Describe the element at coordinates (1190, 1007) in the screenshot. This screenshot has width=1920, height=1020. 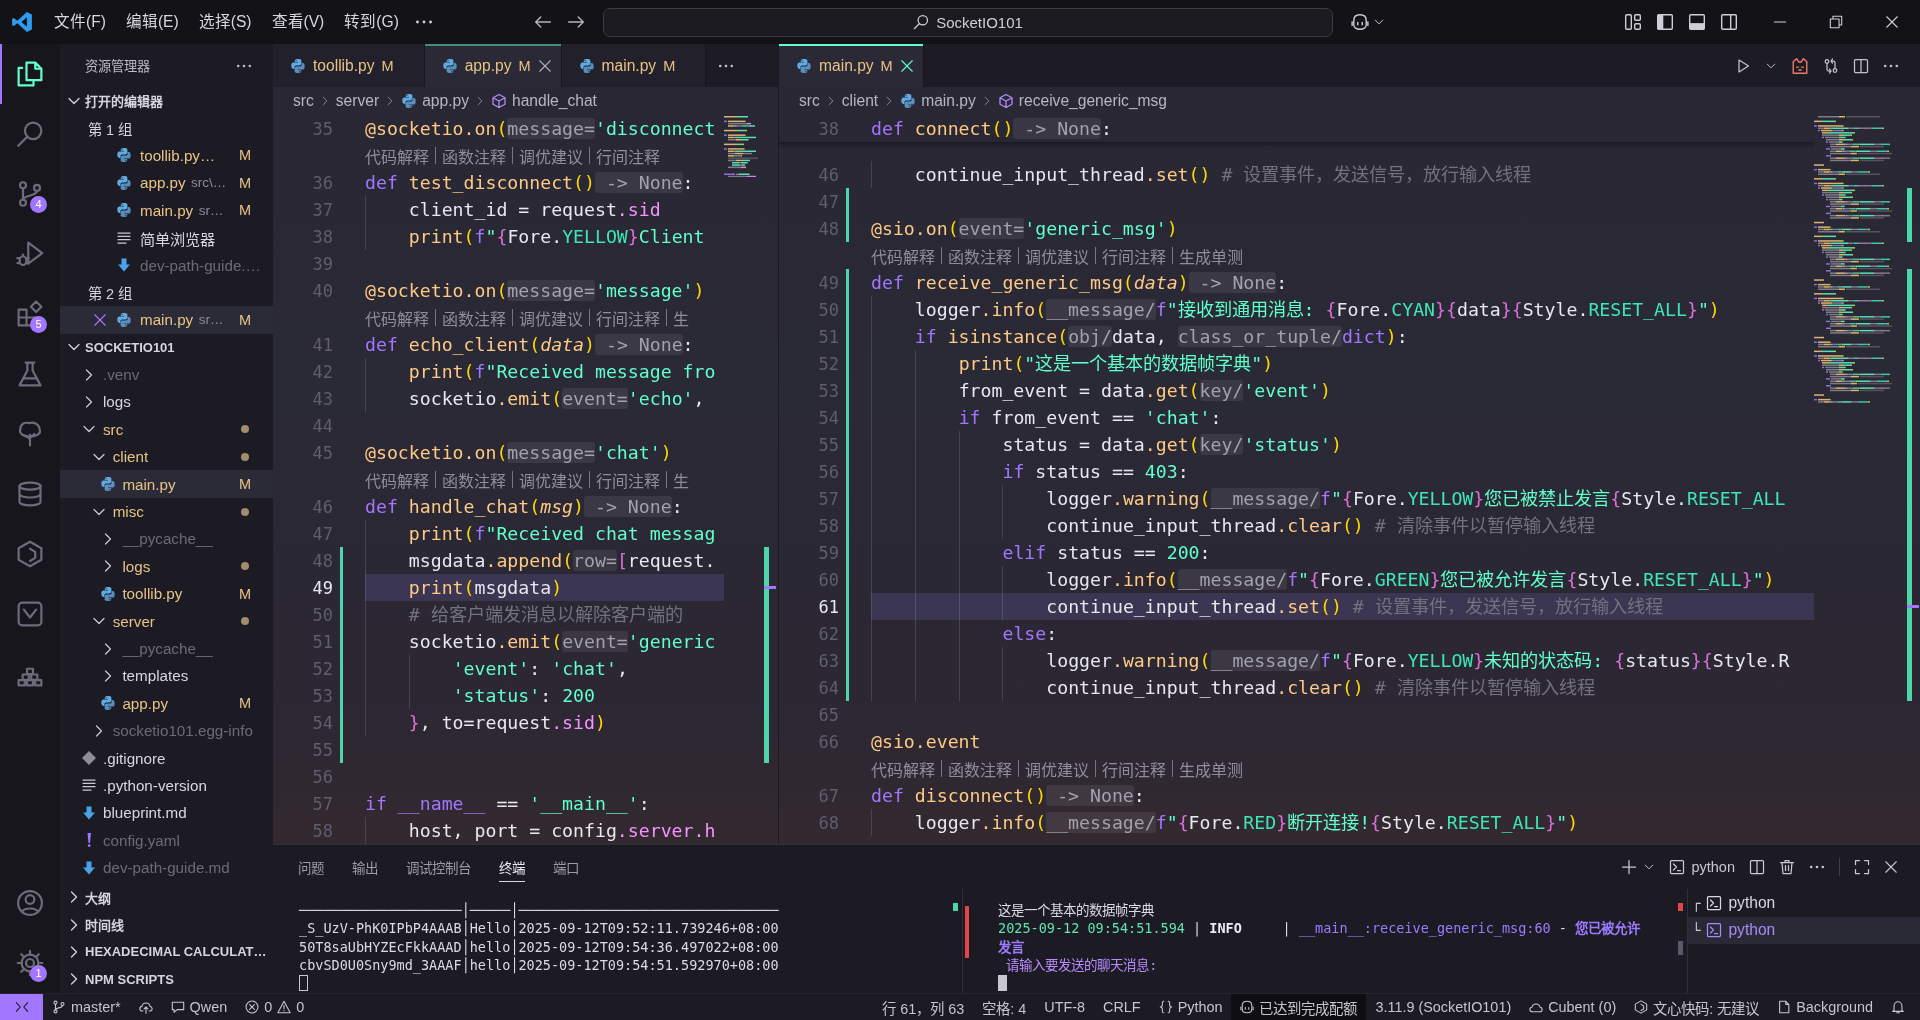
I see `status-item: Python` at that location.